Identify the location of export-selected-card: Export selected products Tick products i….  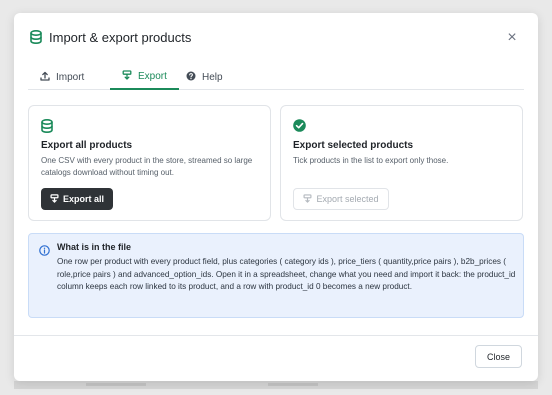
(401, 163).